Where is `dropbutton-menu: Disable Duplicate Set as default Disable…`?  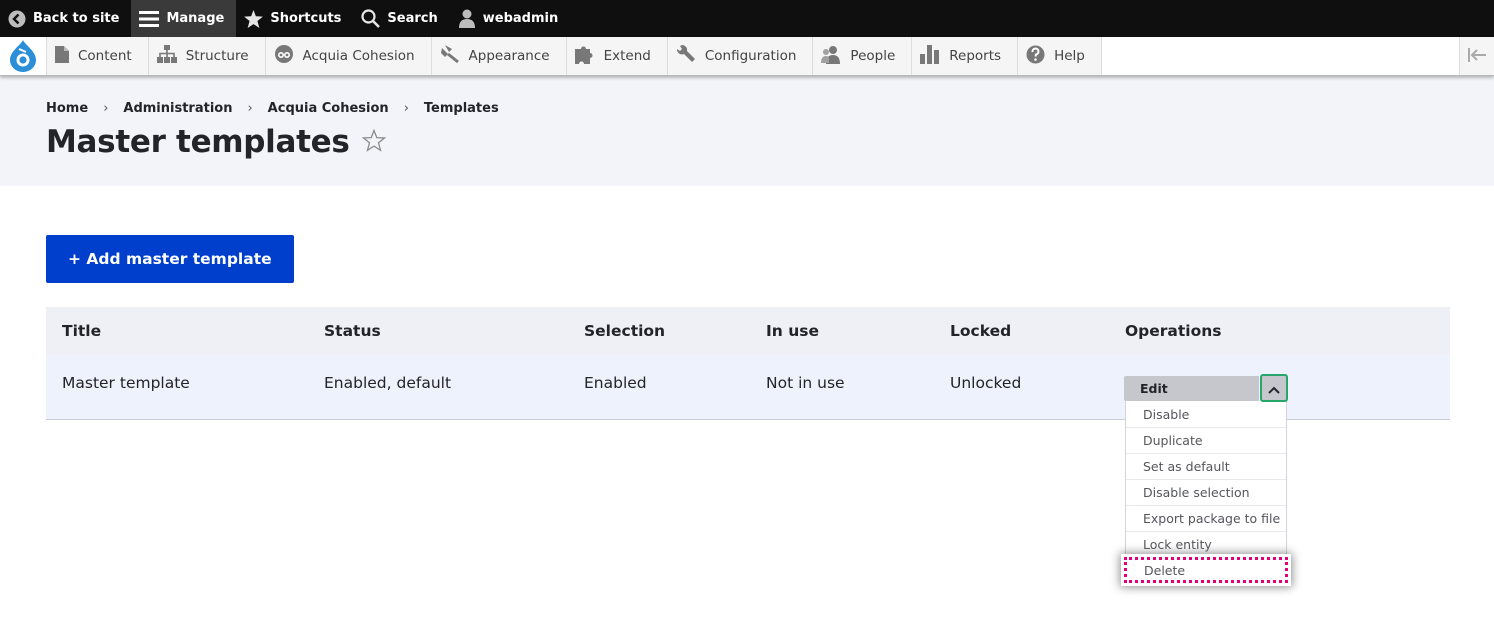
dropbutton-menu: Disable Duplicate Set as default Disable… is located at coordinates (1206, 493).